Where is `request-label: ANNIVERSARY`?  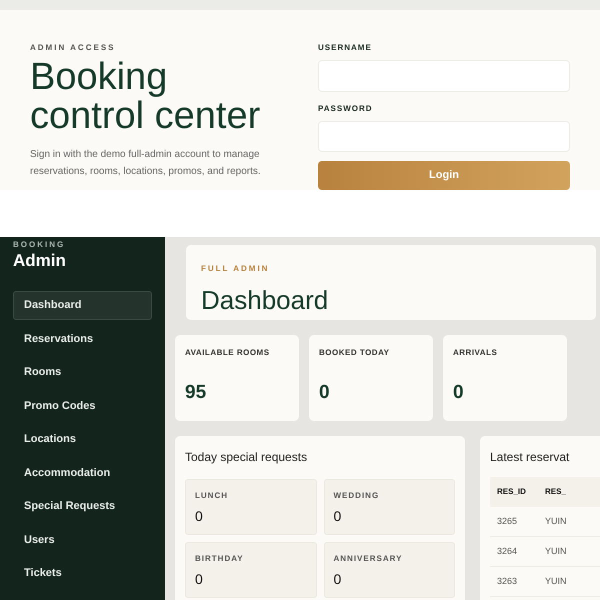
request-label: ANNIVERSARY is located at coordinates (369, 559).